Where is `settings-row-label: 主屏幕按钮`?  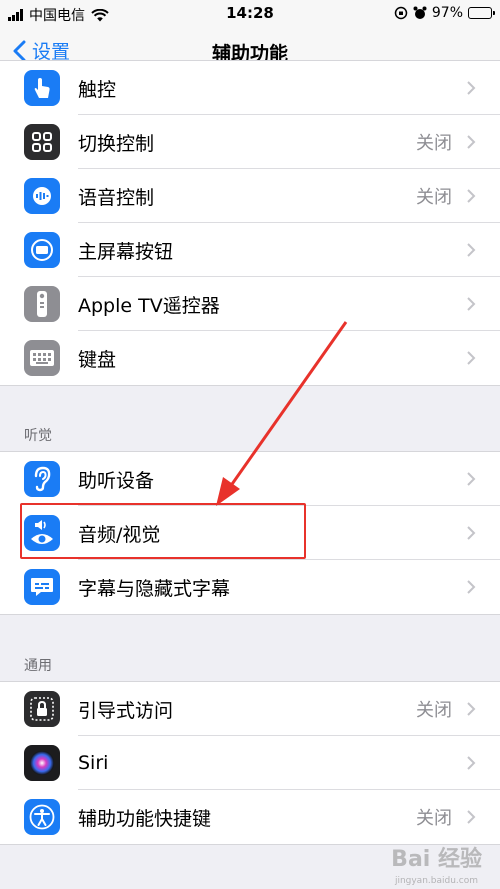
settings-row-label: 主屏幕按钮 is located at coordinates (126, 251).